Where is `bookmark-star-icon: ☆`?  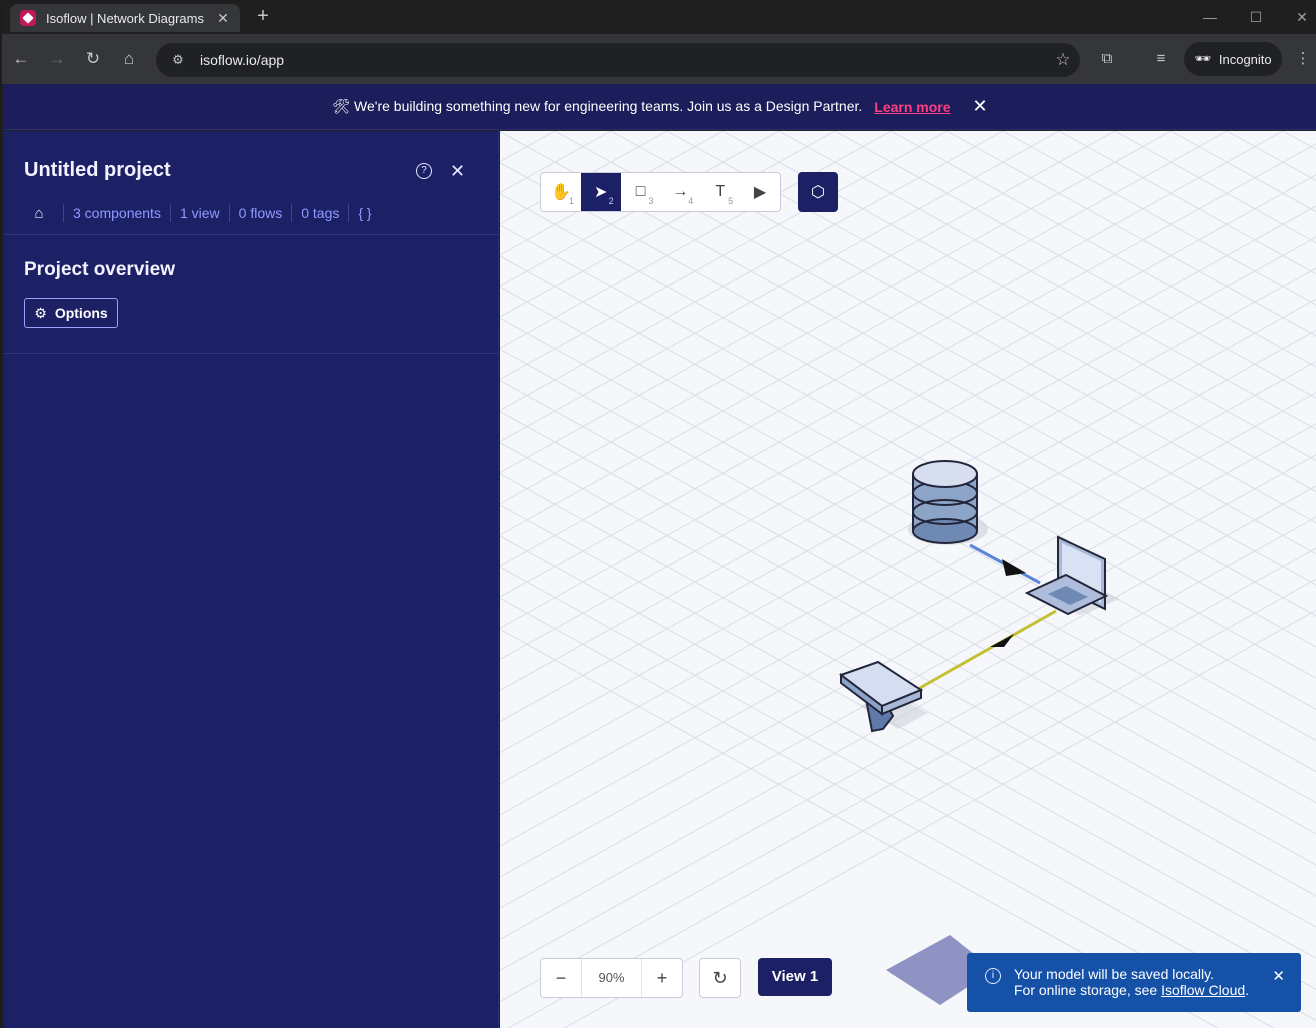 bookmark-star-icon: ☆ is located at coordinates (1063, 60).